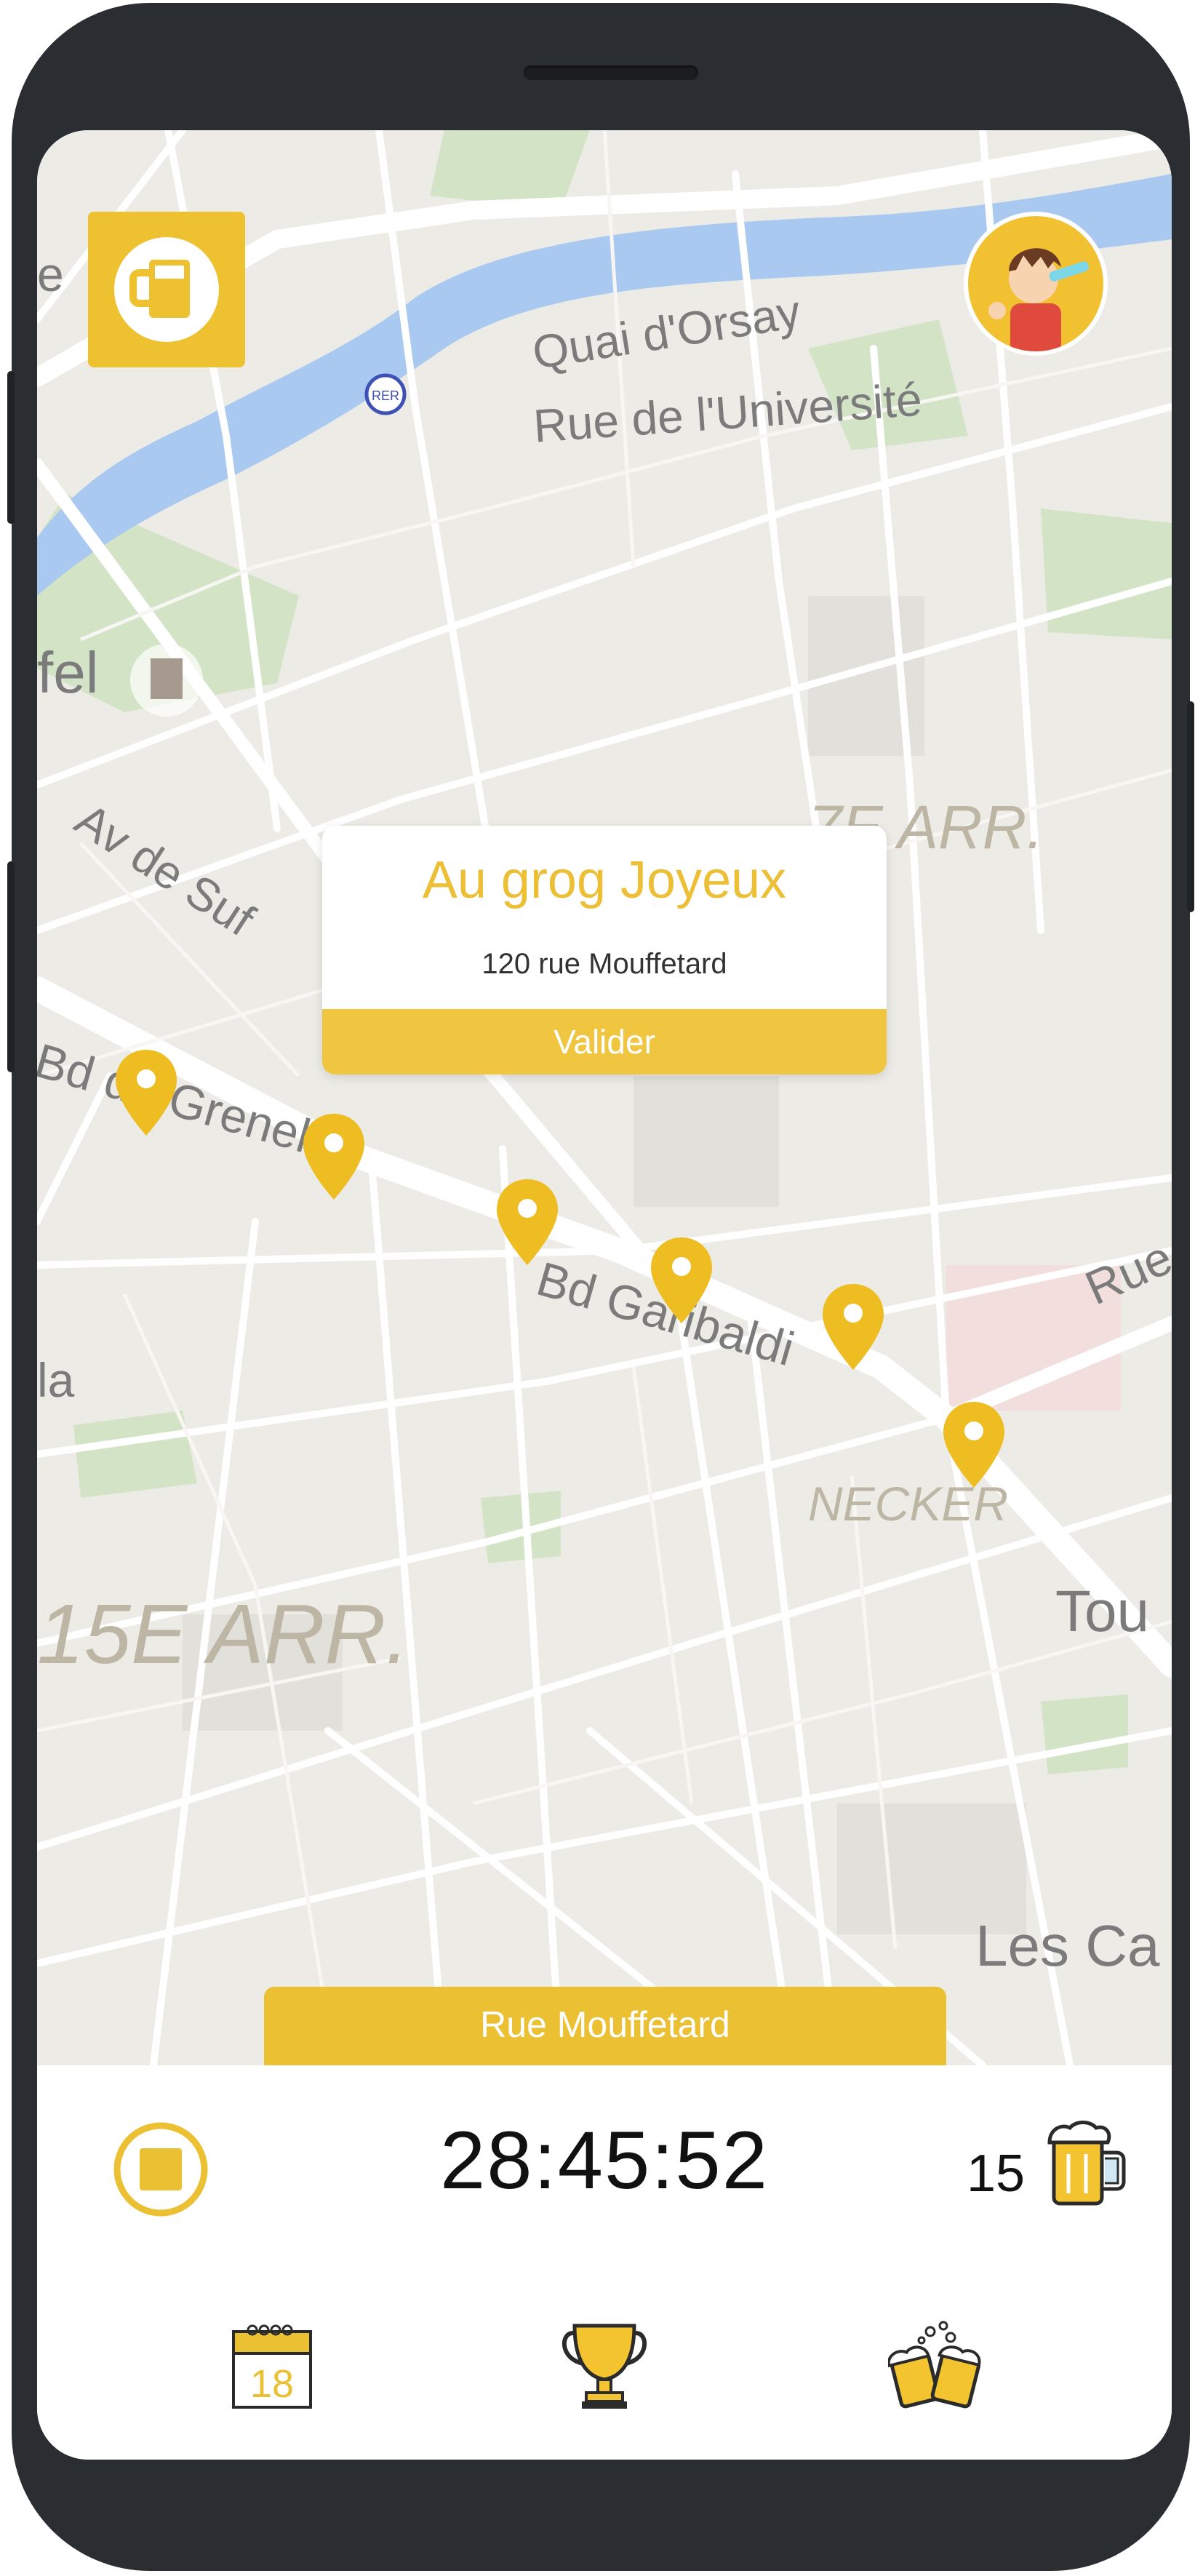 The width and height of the screenshot is (1203, 2576). Describe the element at coordinates (11, 447) in the screenshot. I see `volume-button` at that location.